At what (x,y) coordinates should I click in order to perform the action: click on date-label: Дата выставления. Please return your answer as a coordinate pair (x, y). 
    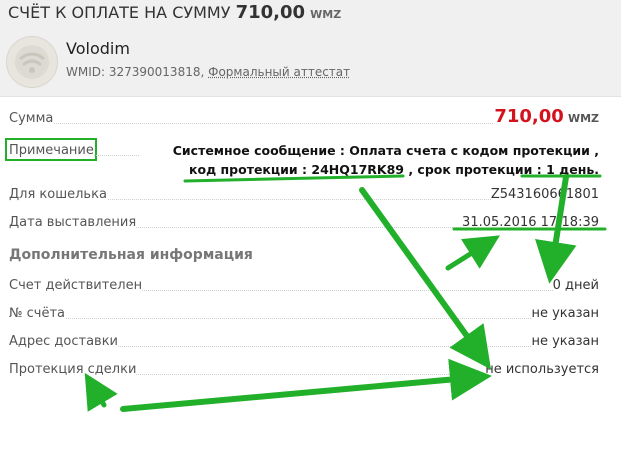
    Looking at the image, I should click on (73, 222).